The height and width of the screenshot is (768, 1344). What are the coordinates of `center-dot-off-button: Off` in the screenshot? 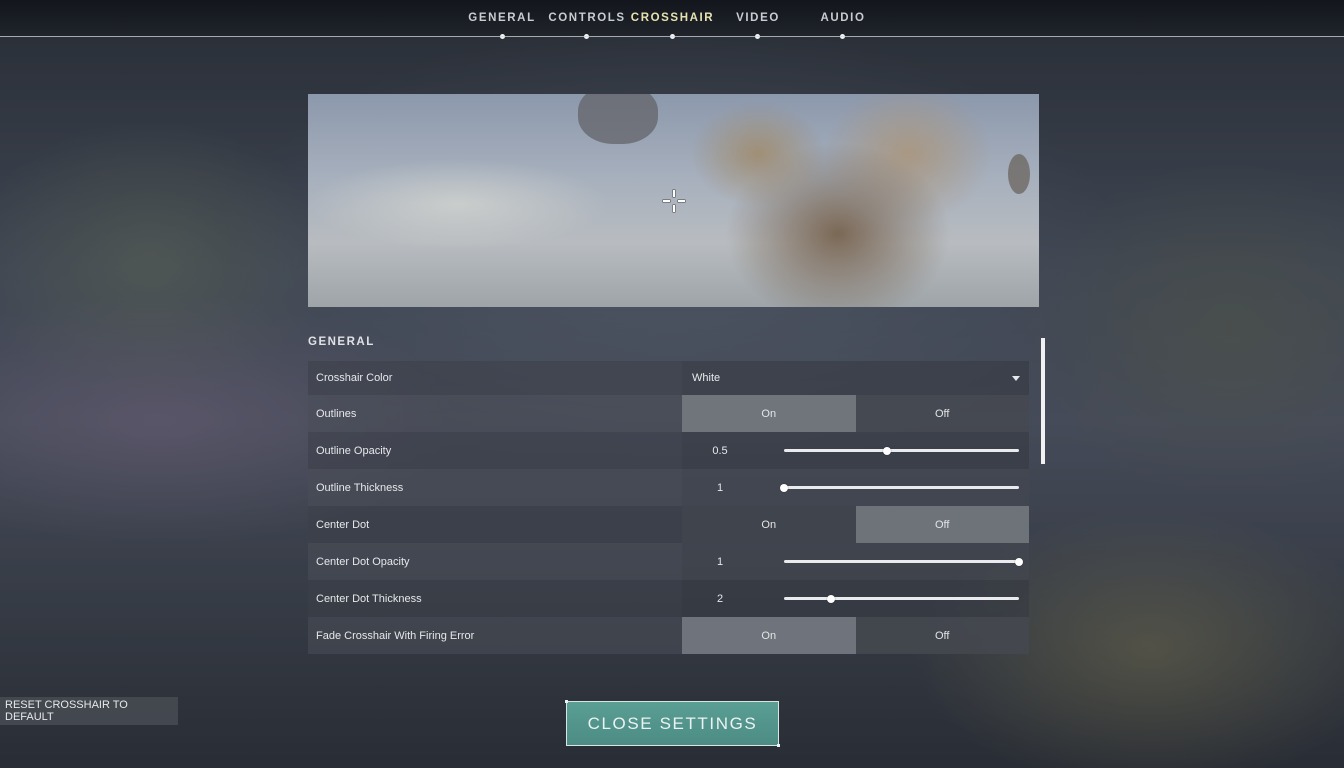 It's located at (942, 524).